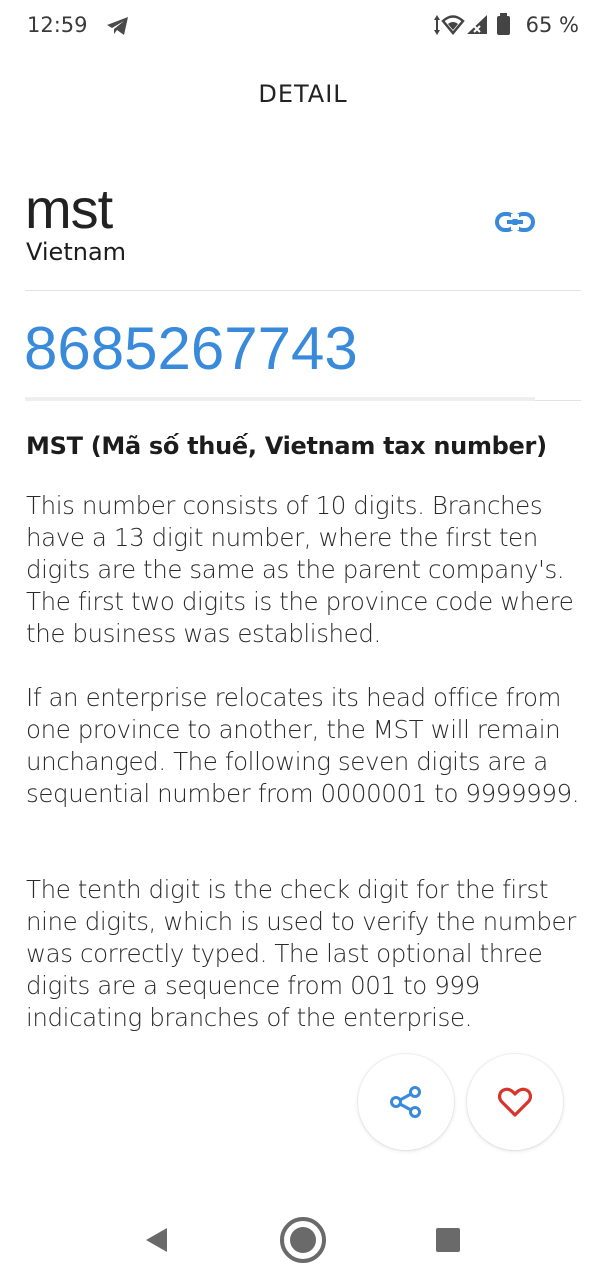 Image resolution: width=606 pixels, height=1280 pixels. I want to click on share-button, so click(406, 1102).